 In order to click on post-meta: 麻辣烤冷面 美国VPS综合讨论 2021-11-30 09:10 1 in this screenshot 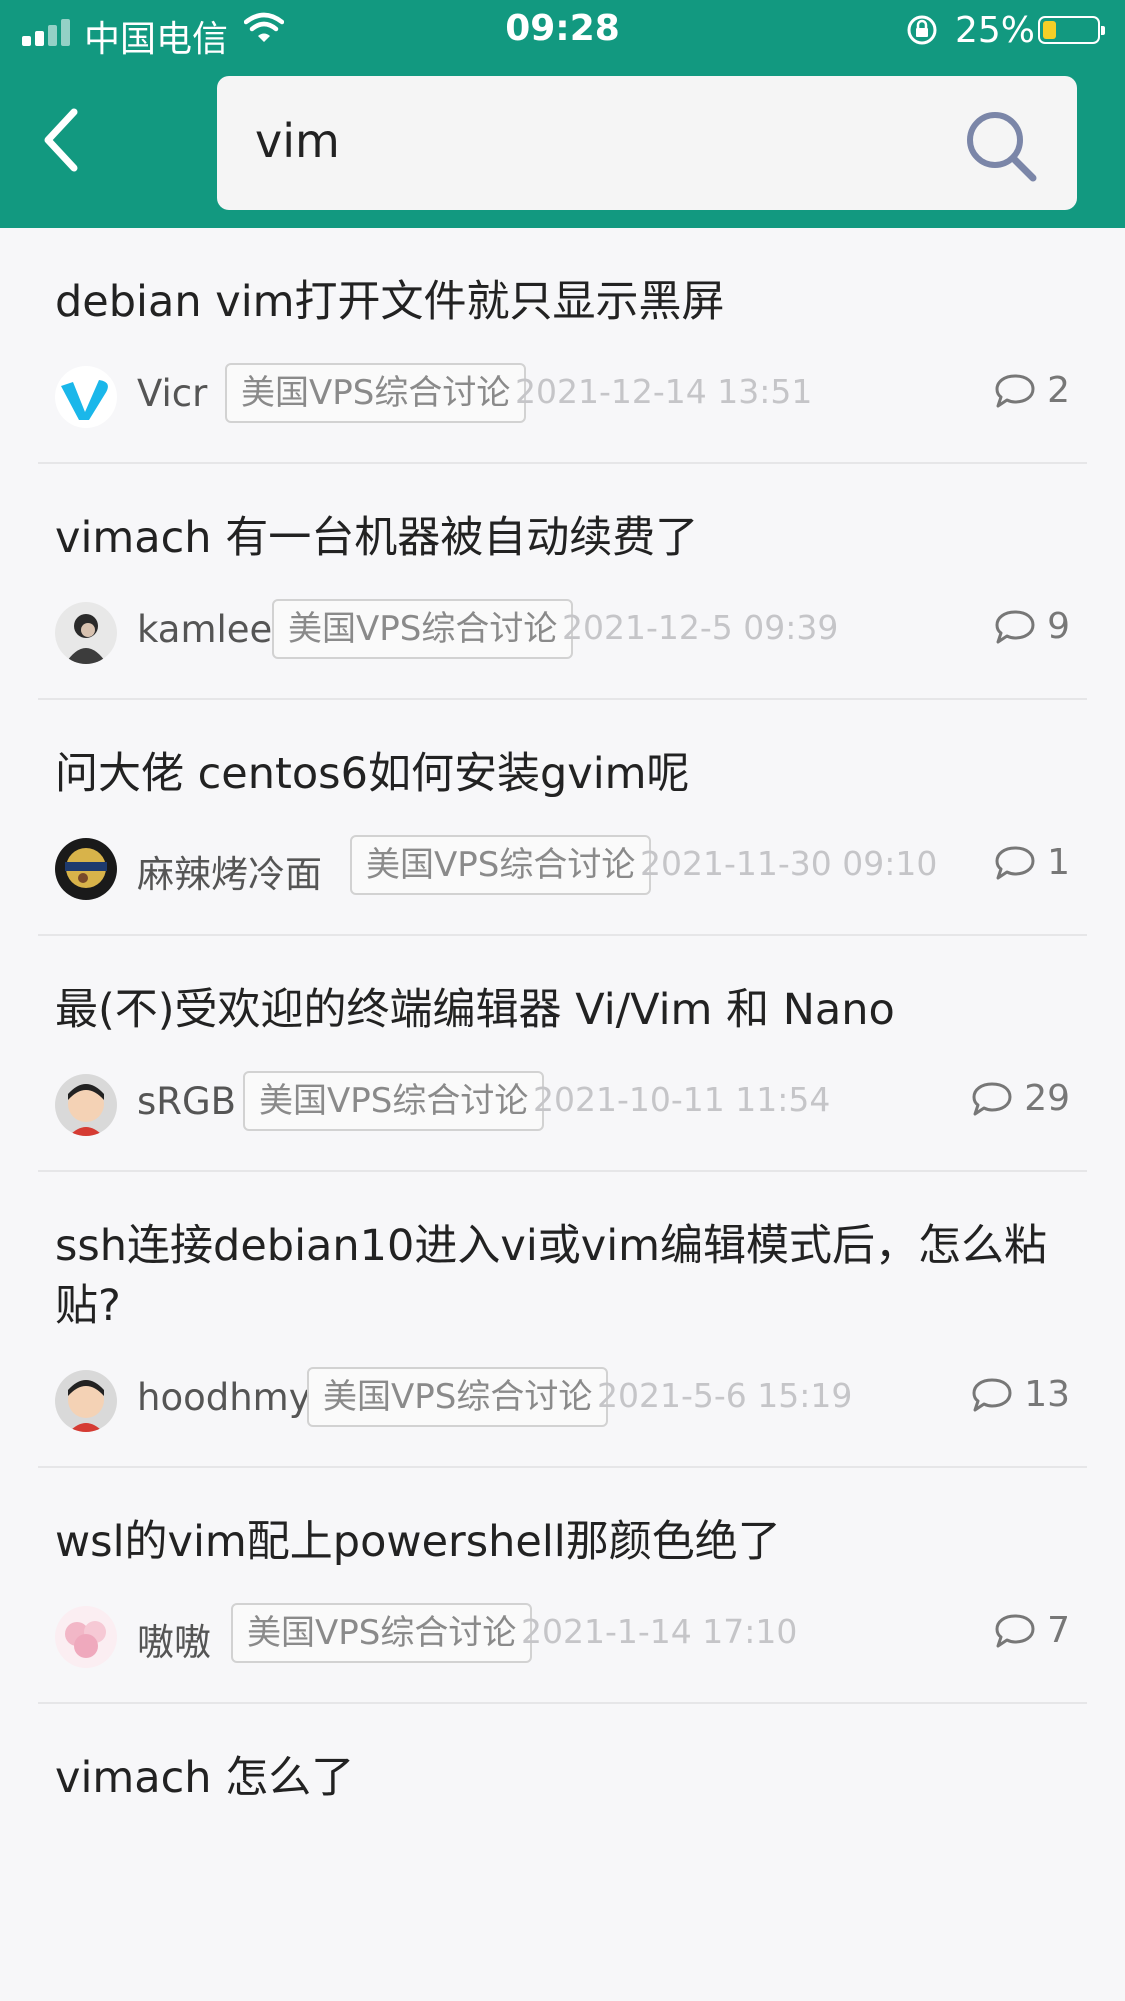, I will do `click(562, 869)`.